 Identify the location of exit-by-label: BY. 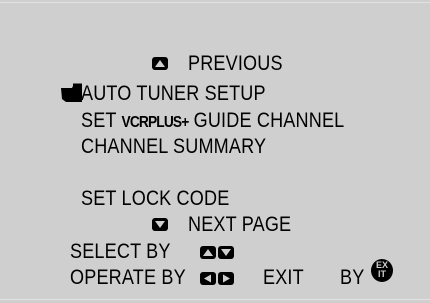
(352, 277).